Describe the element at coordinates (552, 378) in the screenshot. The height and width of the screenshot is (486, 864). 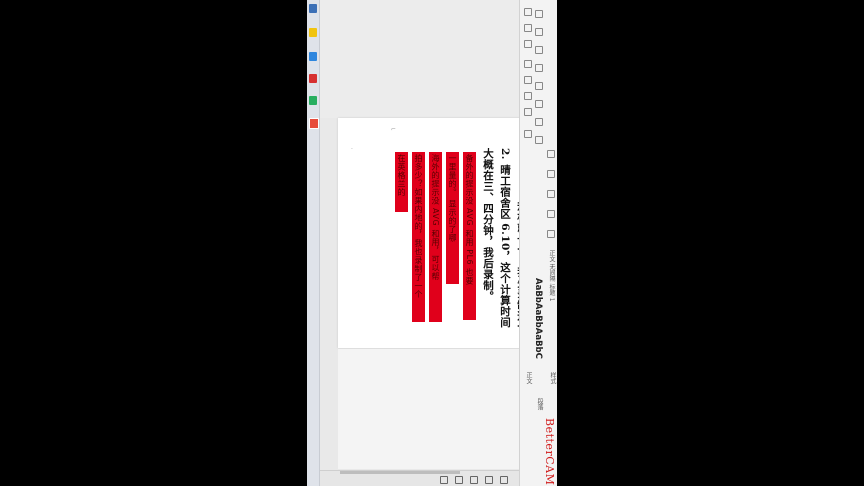
I see `ribbon-label-3: 样式` at that location.